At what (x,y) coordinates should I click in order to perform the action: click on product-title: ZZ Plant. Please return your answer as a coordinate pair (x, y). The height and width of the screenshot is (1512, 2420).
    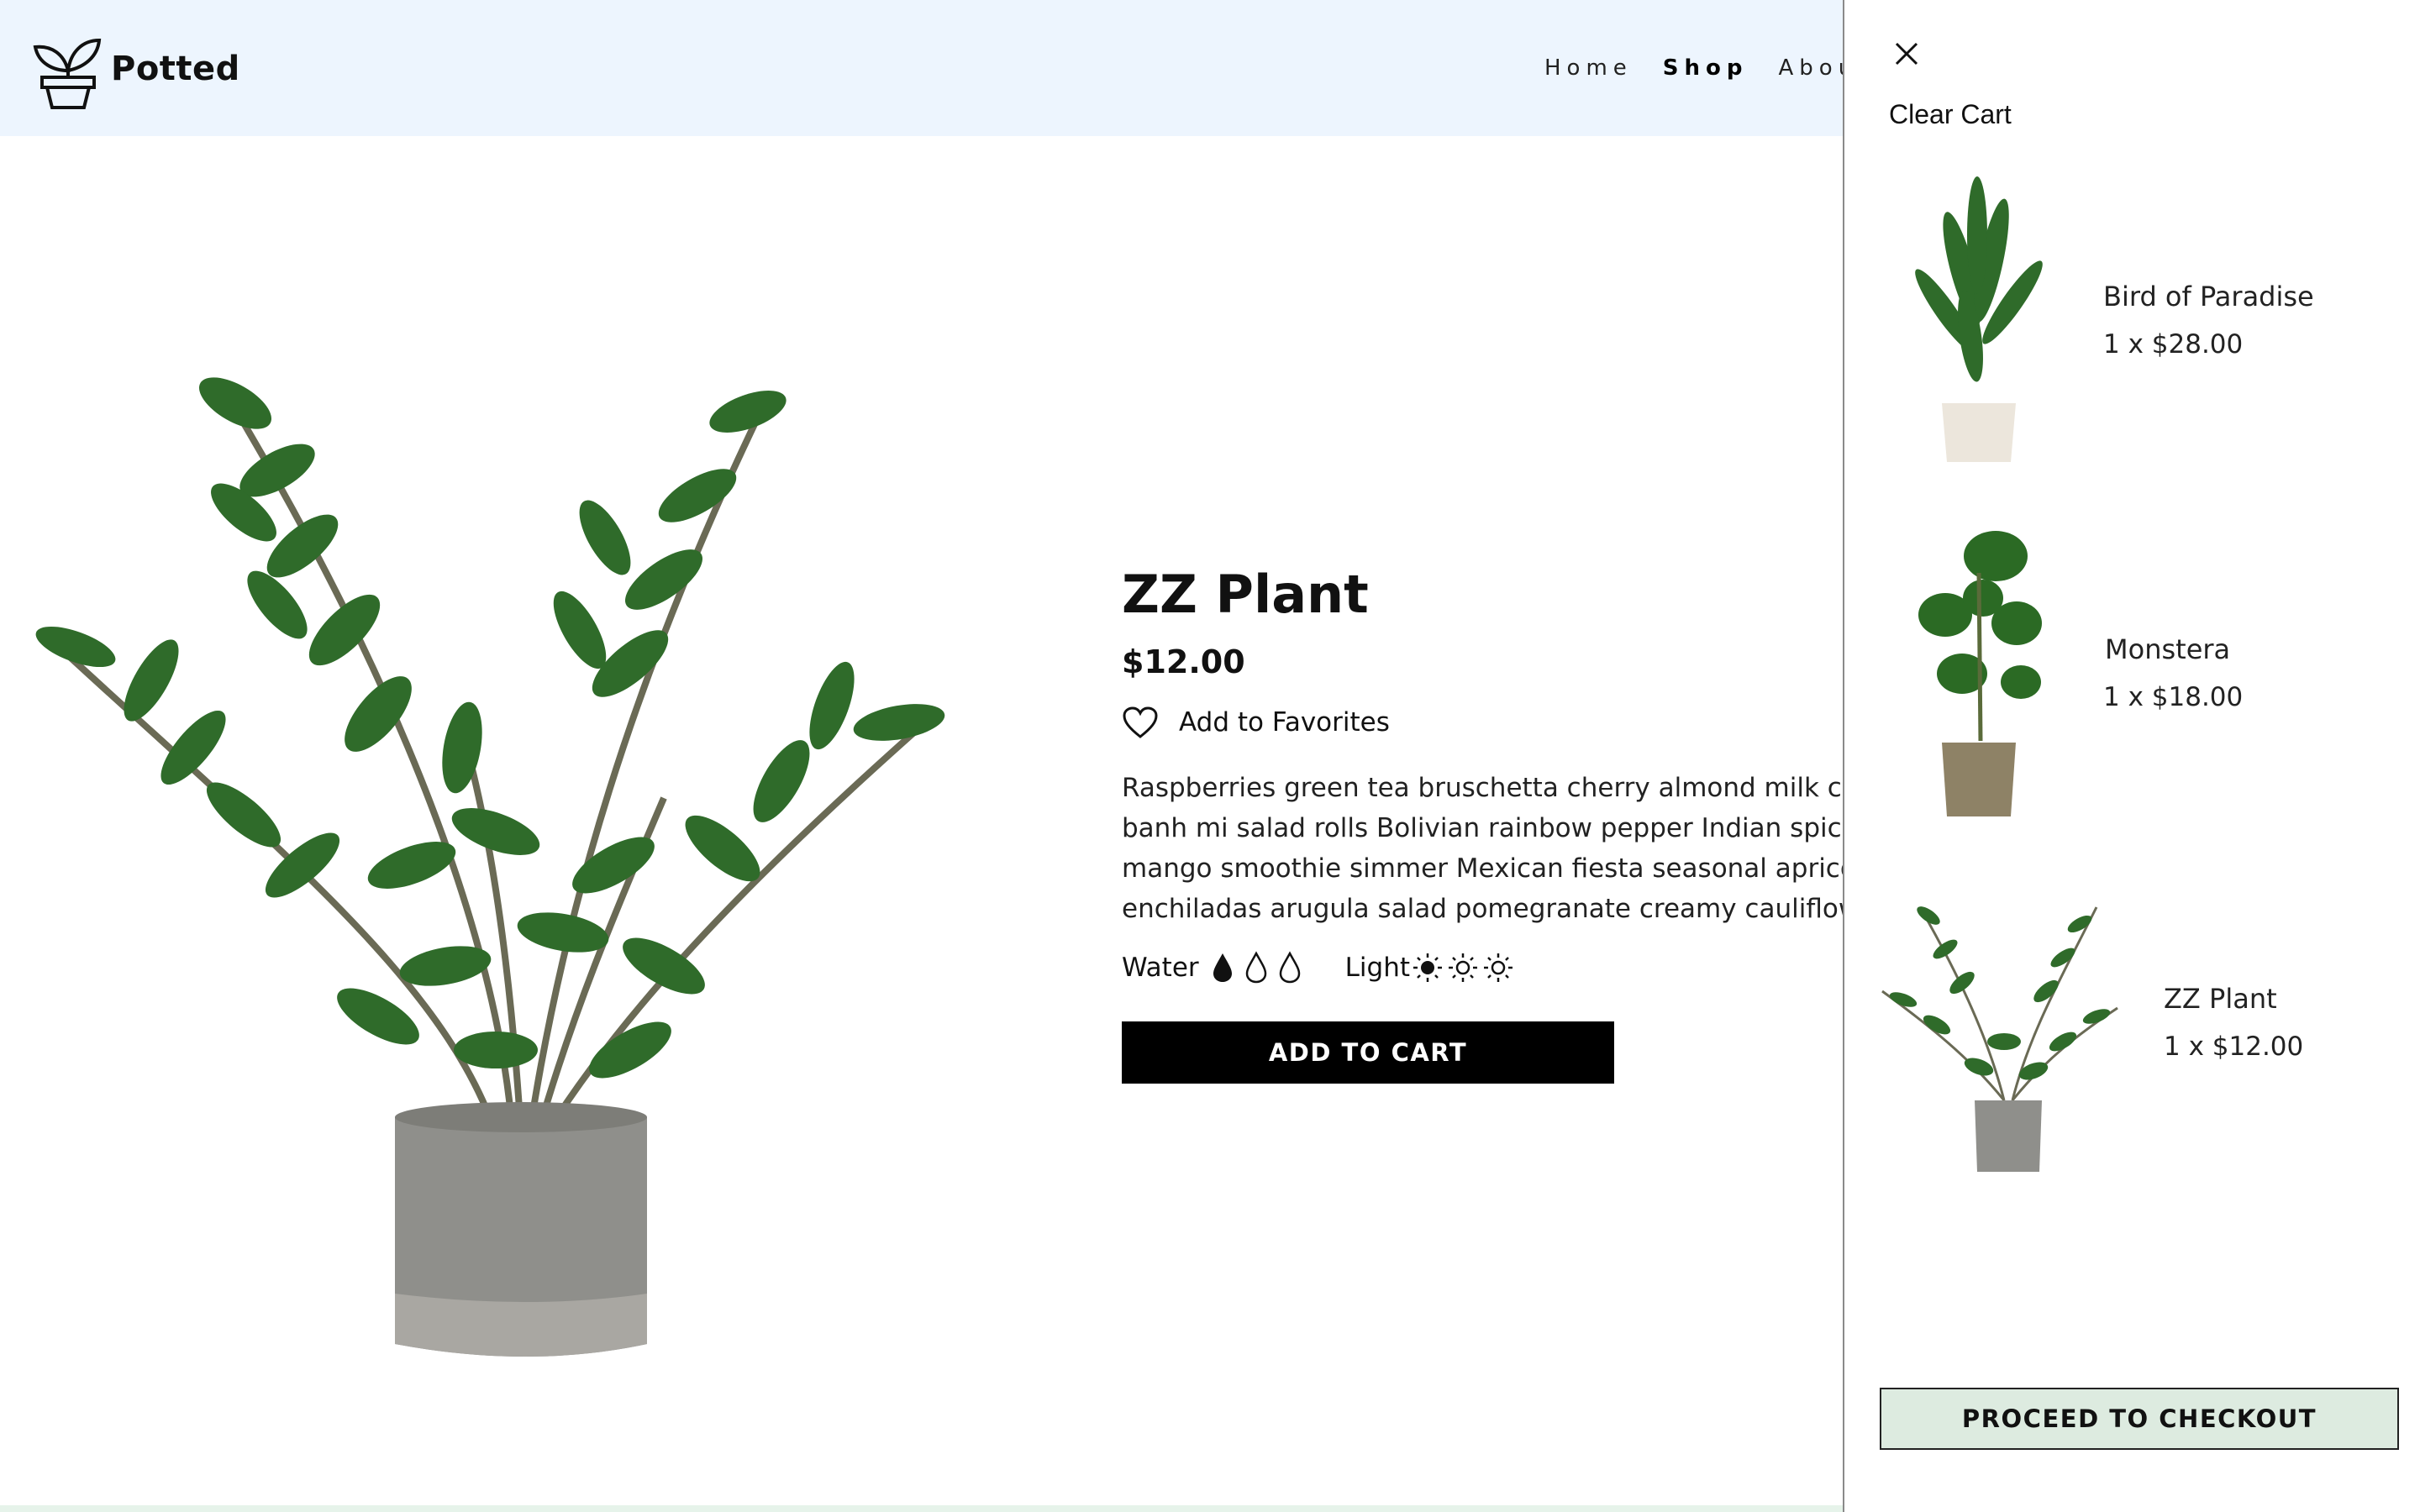
    Looking at the image, I should click on (1245, 594).